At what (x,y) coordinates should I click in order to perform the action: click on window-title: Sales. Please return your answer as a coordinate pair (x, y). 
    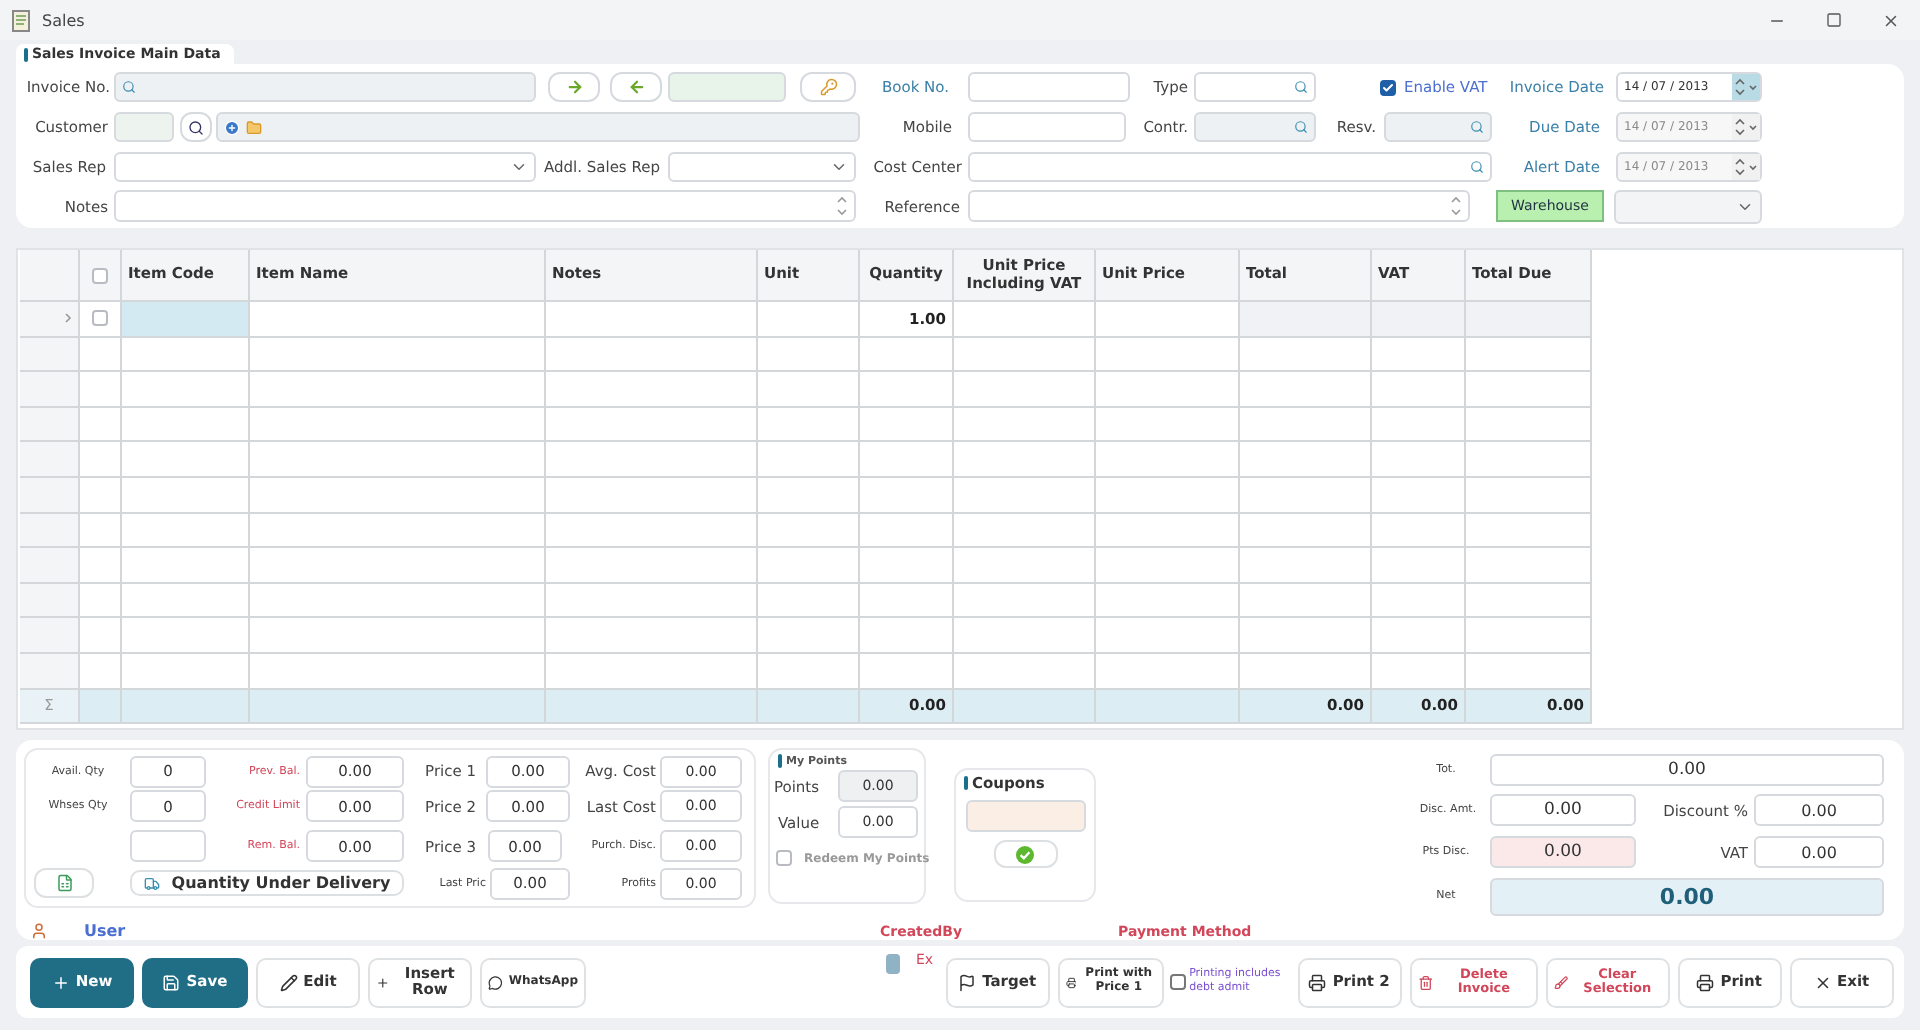
    Looking at the image, I should click on (63, 20).